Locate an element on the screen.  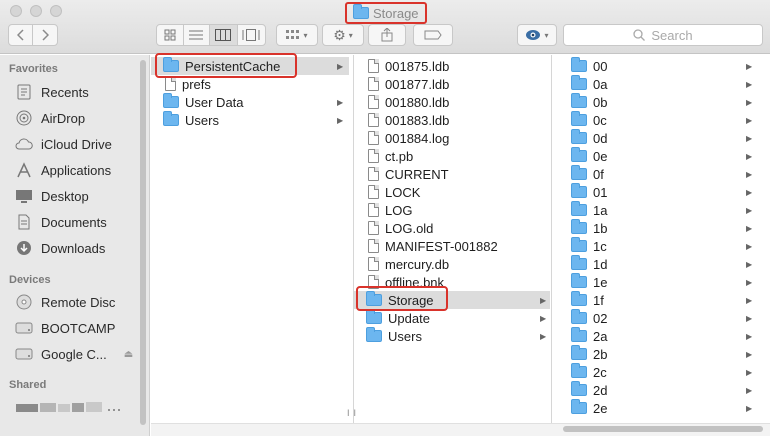
eject-icon: ⏏ is located at coordinates (128, 354).